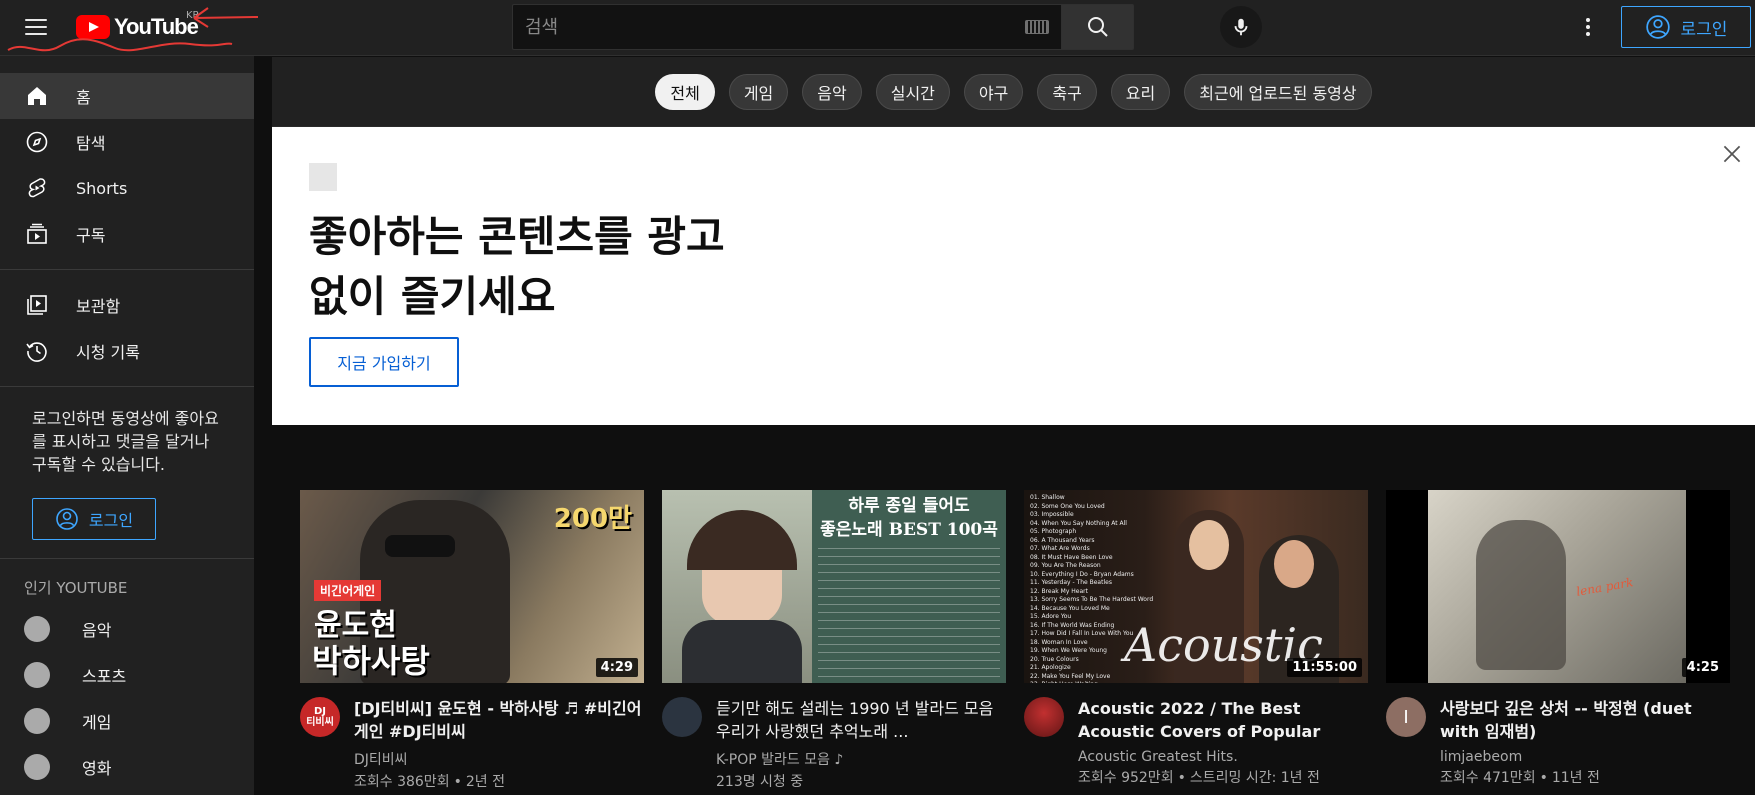 This screenshot has width=1755, height=795. I want to click on signin-button-header: 로그인, so click(1686, 27).